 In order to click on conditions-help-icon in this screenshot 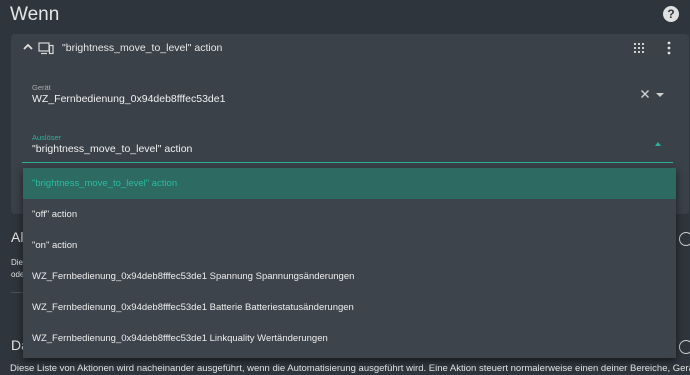, I will do `click(684, 239)`.